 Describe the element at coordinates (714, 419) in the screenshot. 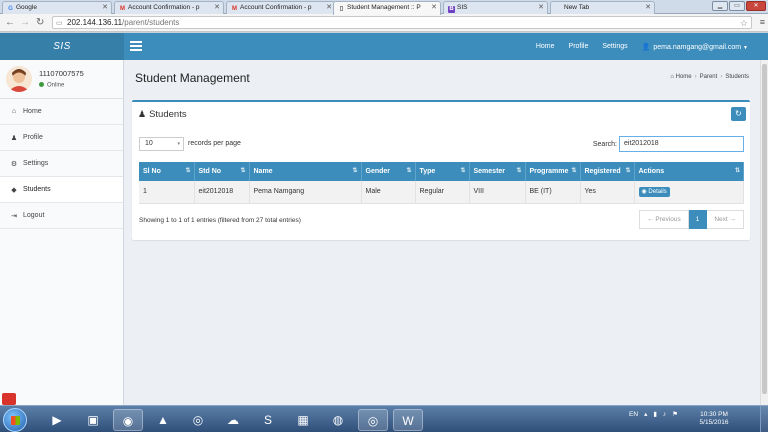

I see `clock: 10:30 PM 5/15/2016` at that location.